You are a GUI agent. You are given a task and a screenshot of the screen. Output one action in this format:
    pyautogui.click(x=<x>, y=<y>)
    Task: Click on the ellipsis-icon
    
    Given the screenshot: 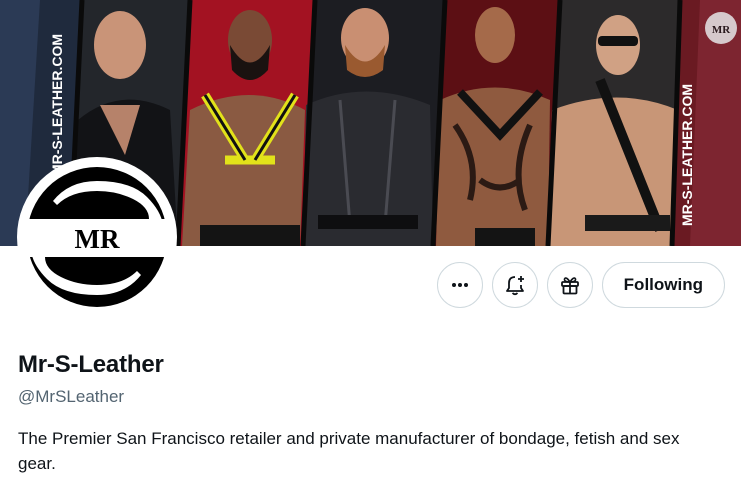 What is the action you would take?
    pyautogui.click(x=459, y=285)
    